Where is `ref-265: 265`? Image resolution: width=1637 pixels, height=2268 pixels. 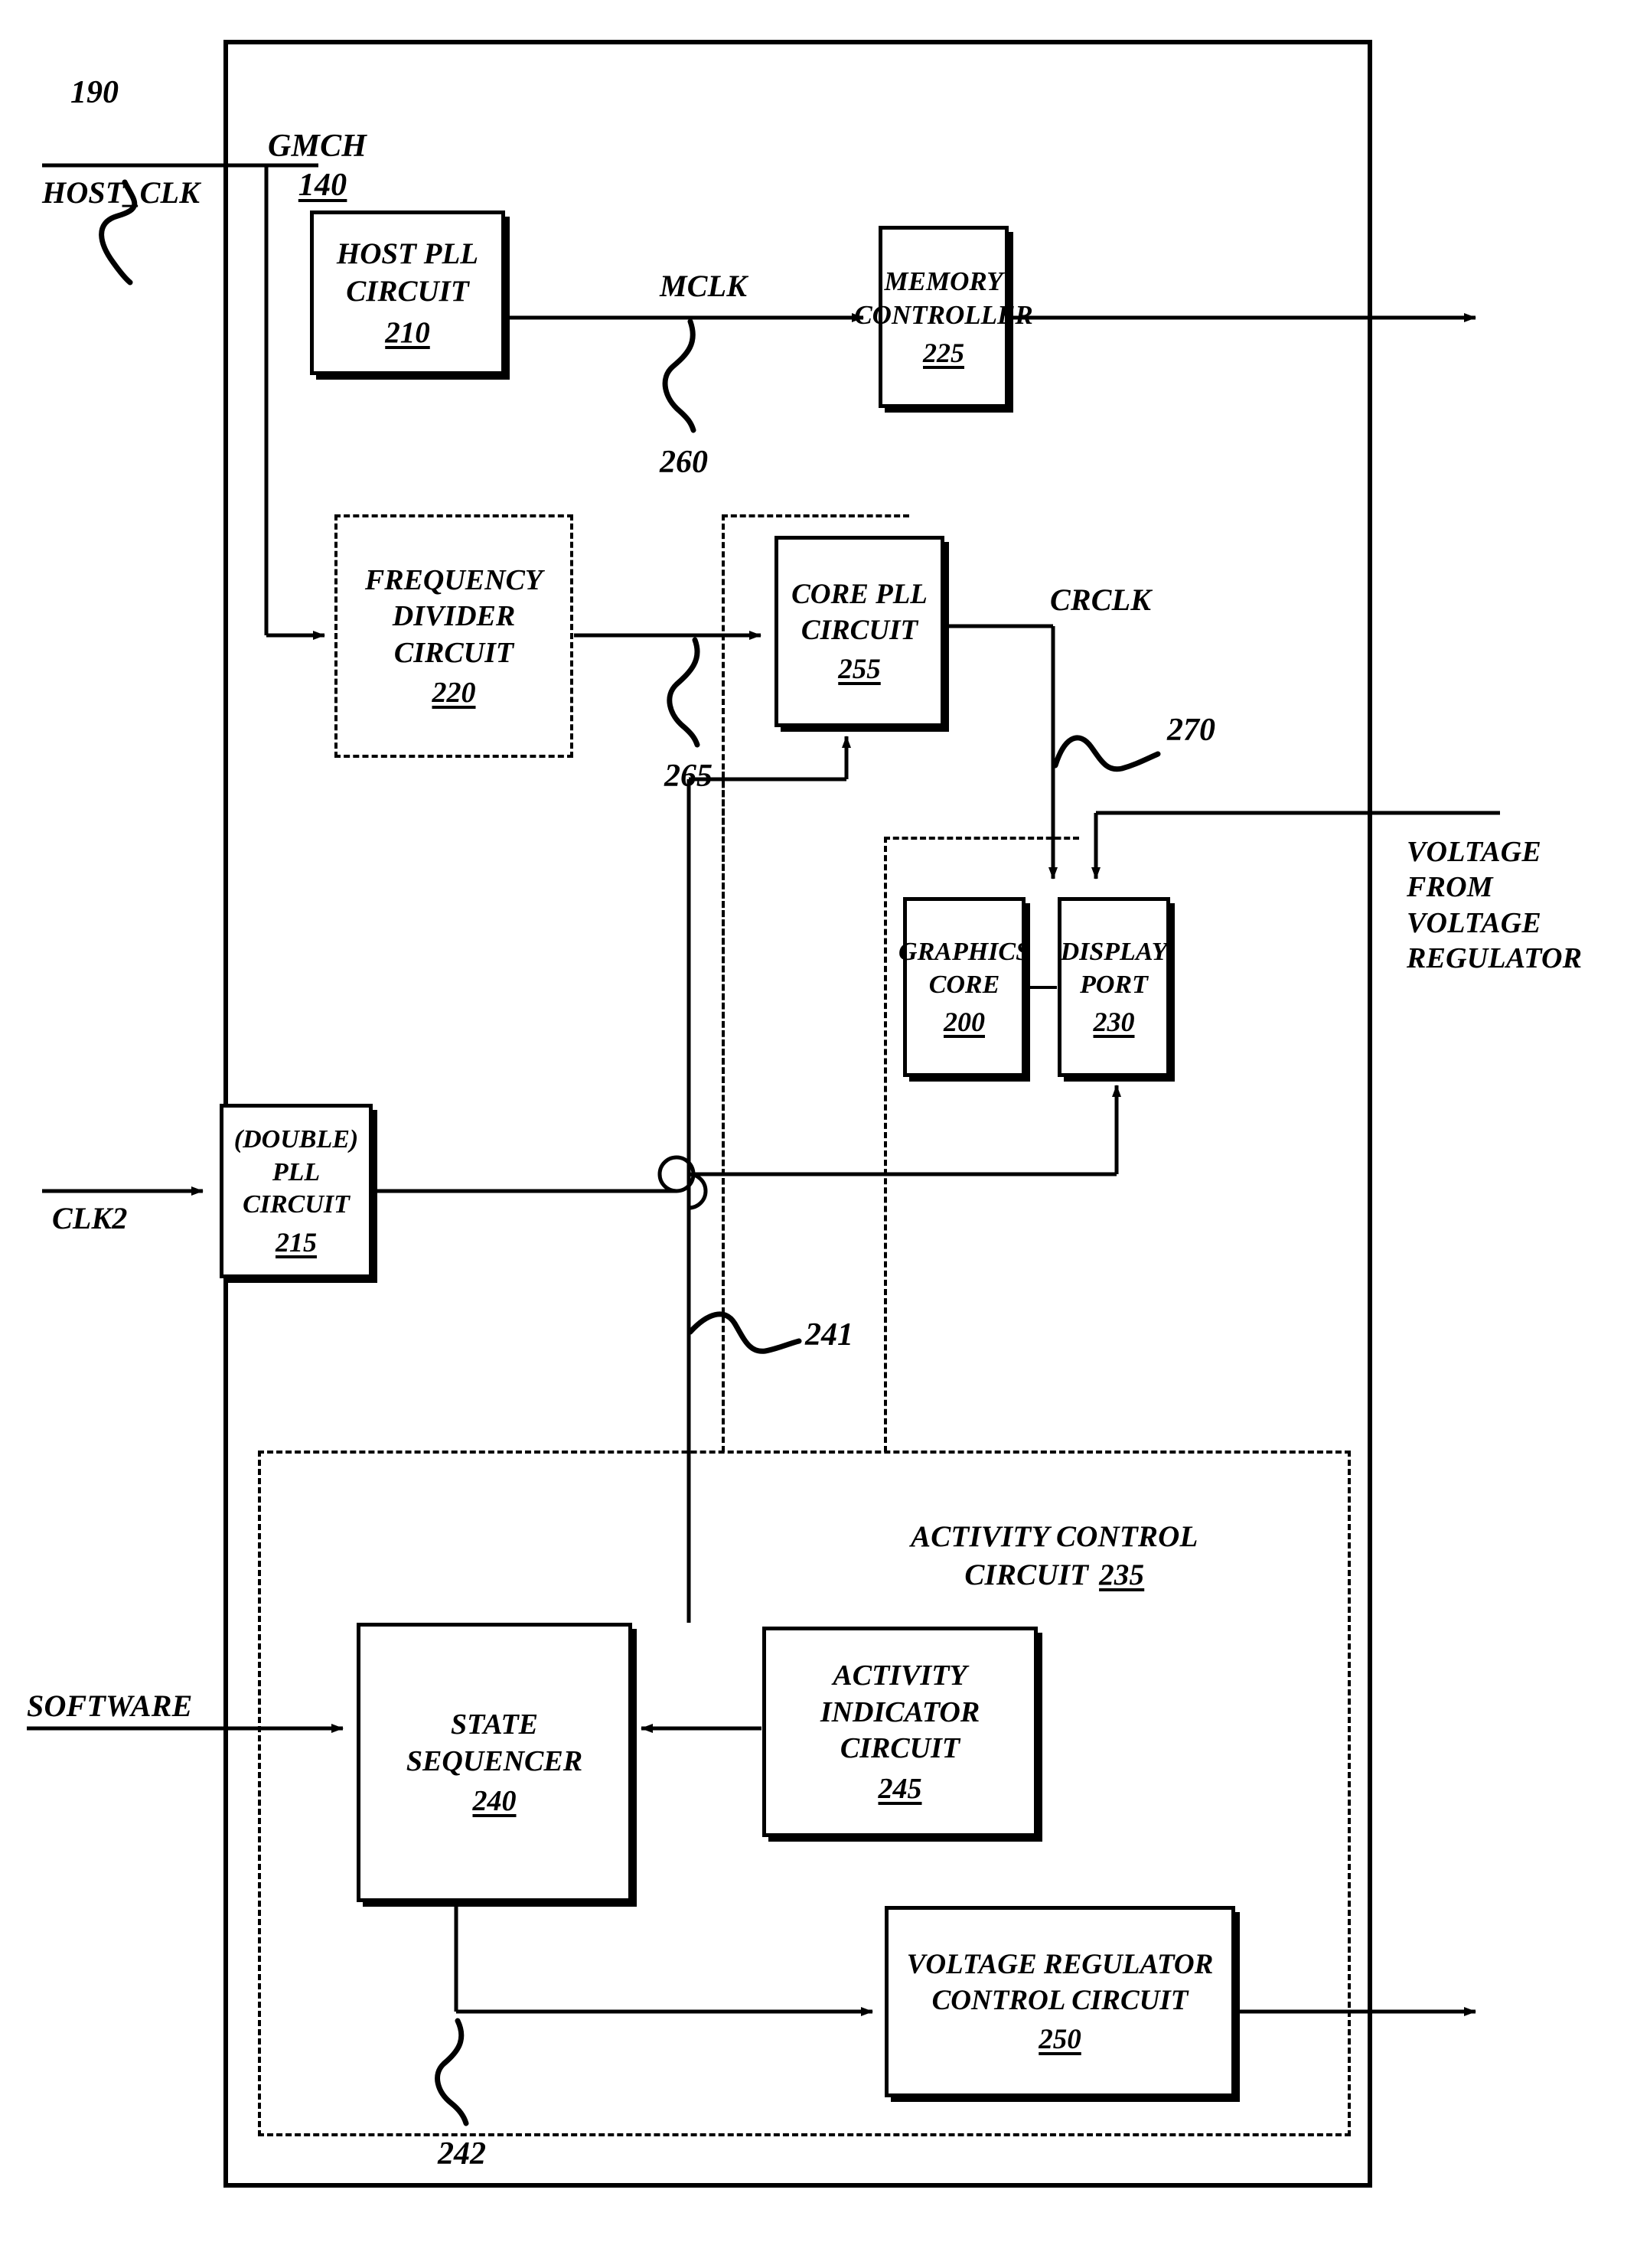 ref-265: 265 is located at coordinates (688, 776).